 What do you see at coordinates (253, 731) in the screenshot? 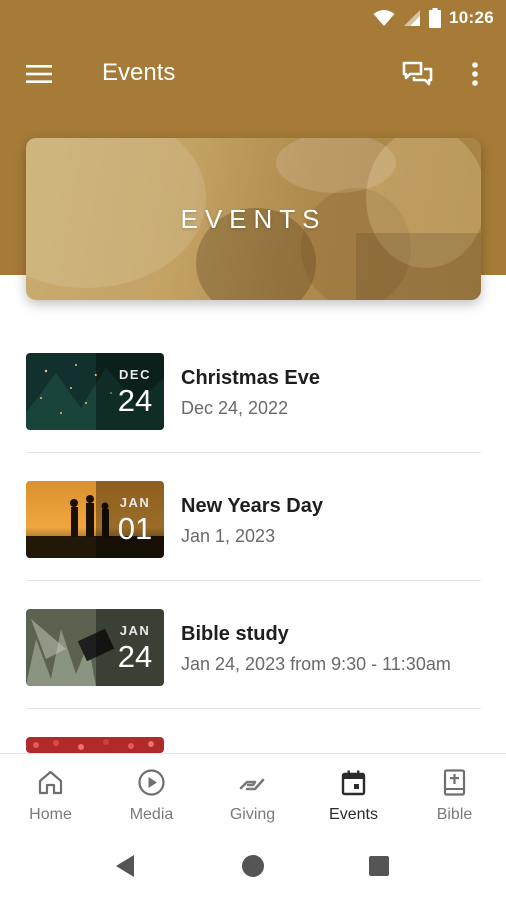
I see `event-item-partial` at bounding box center [253, 731].